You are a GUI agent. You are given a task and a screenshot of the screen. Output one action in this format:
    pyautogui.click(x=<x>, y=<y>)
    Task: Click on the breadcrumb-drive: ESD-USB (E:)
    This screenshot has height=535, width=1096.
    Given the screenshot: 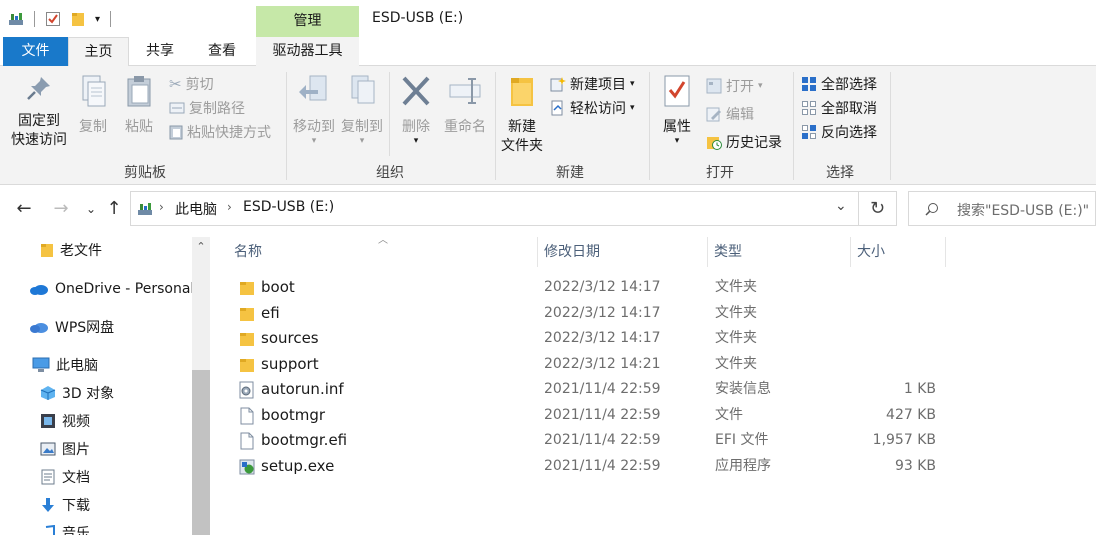 What is the action you would take?
    pyautogui.click(x=288, y=207)
    